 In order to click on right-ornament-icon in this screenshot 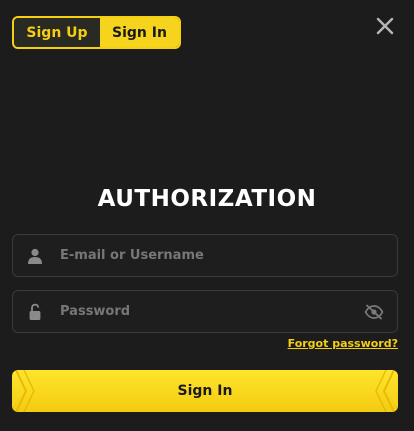, I will do `click(386, 391)`.